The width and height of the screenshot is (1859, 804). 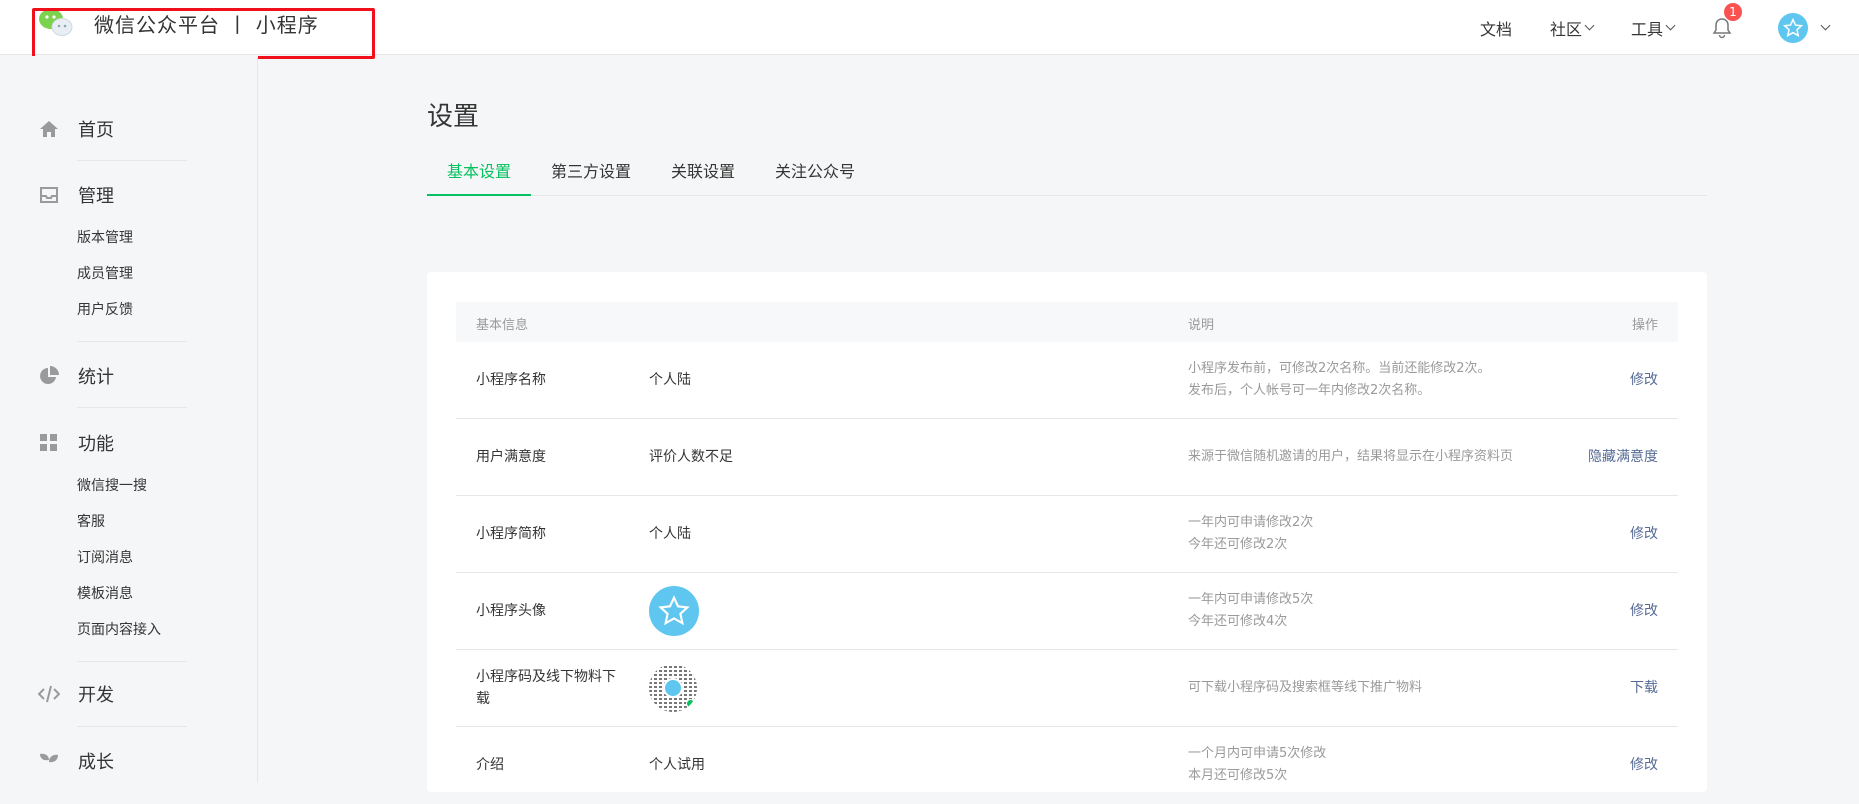 I want to click on desc-line: 小程序发布前，可修改2次名称。当前还能修改2次。, so click(x=1339, y=368).